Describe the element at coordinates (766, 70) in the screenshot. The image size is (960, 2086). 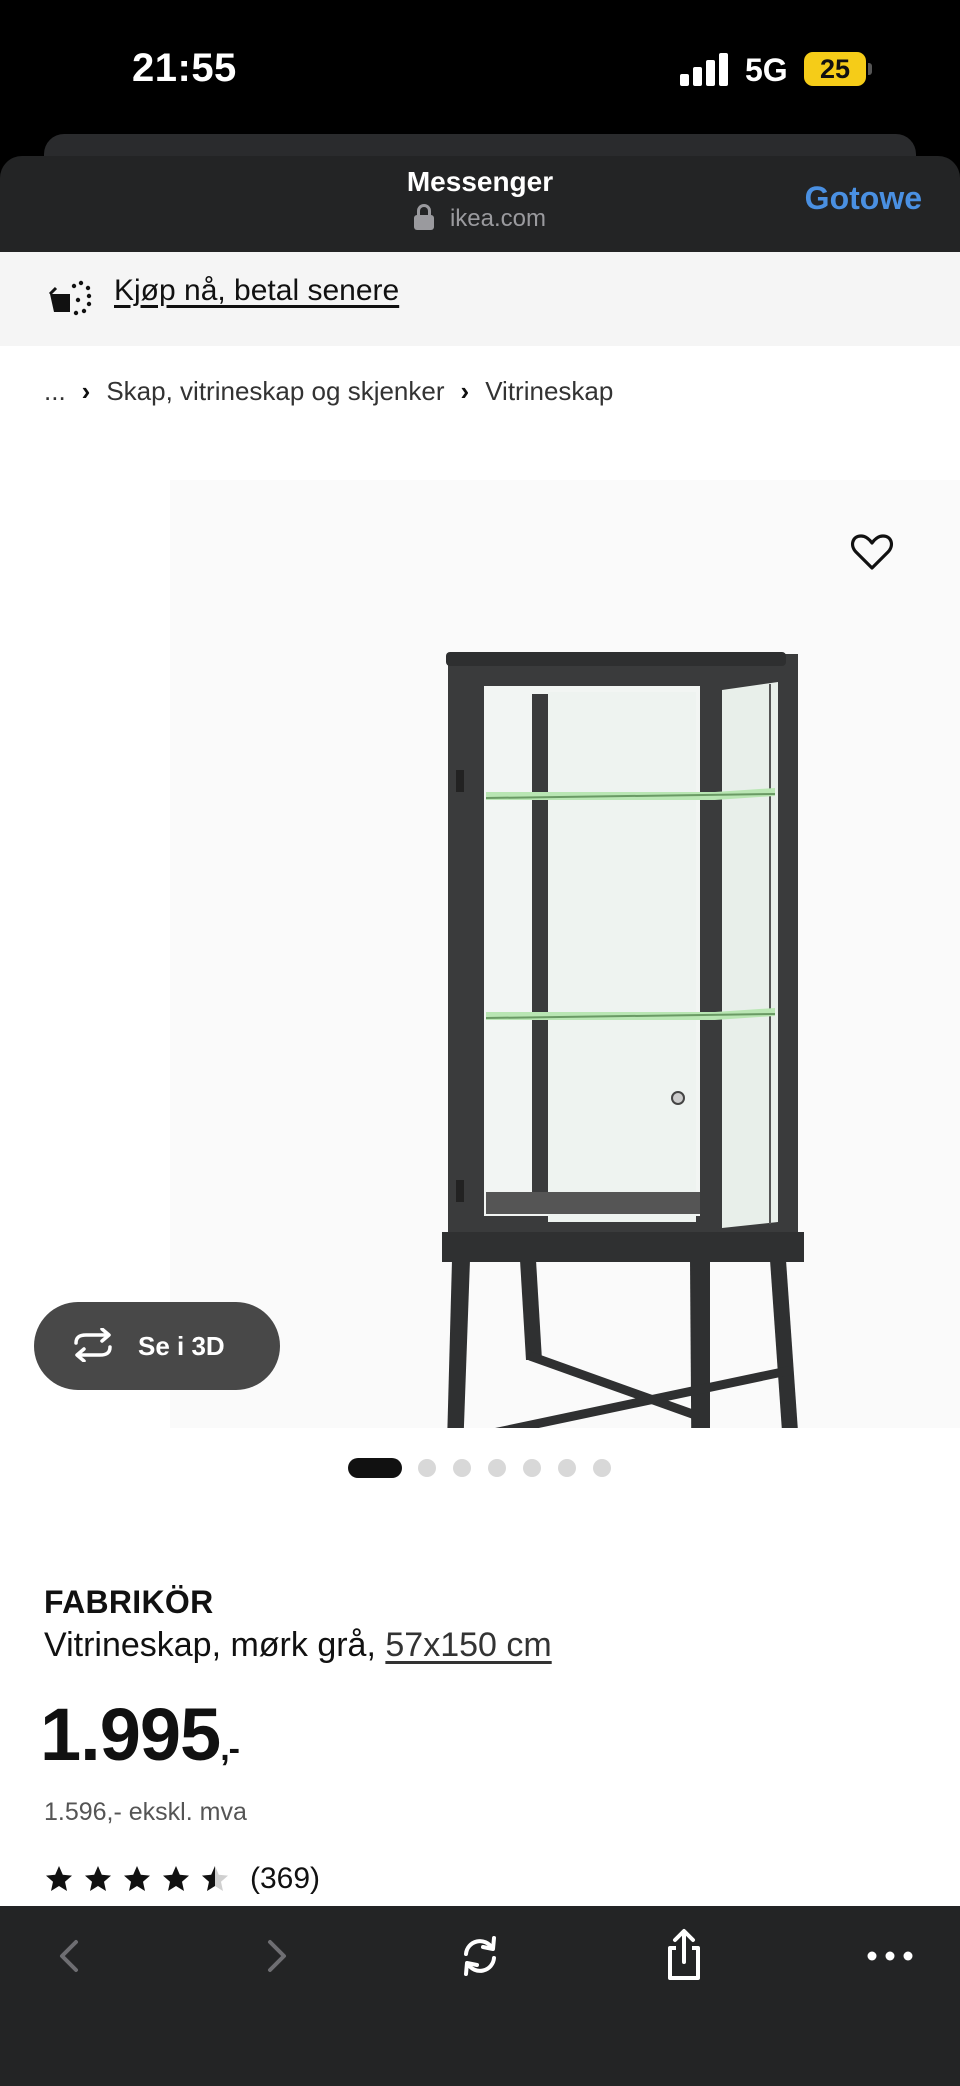
I see `network-label: 5G` at that location.